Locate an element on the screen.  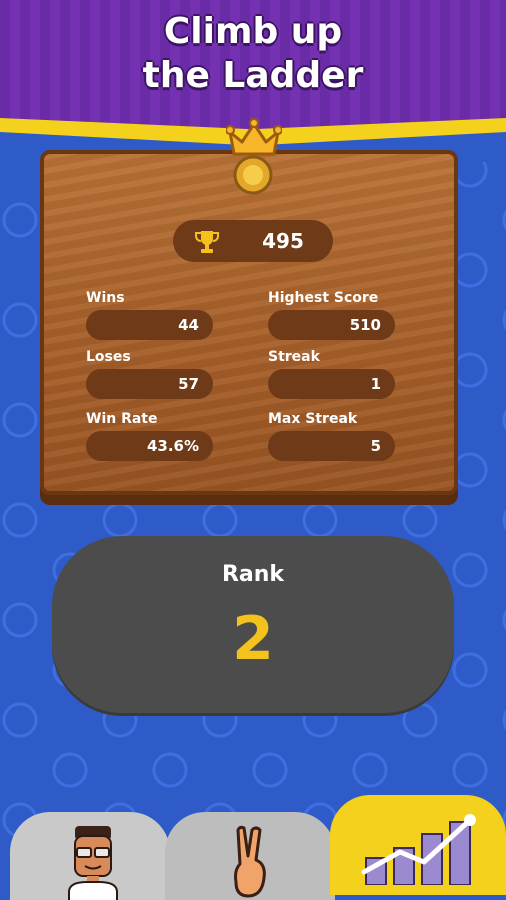
tab-profile is located at coordinates (90, 856).